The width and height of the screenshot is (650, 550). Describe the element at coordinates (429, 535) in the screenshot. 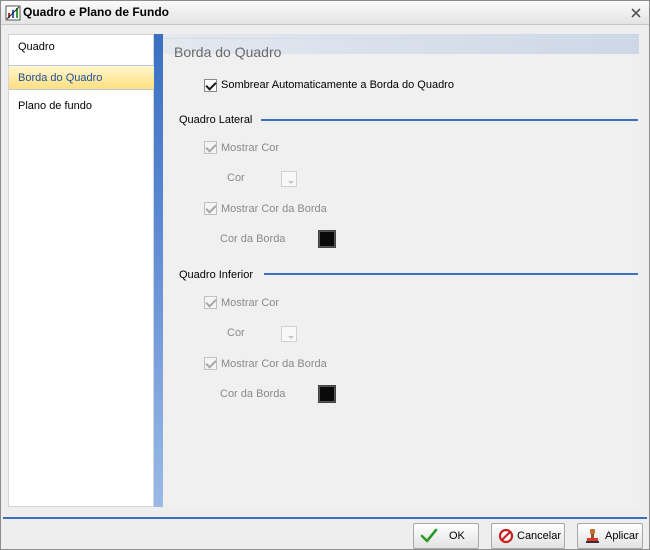

I see `checkmark-icon` at that location.